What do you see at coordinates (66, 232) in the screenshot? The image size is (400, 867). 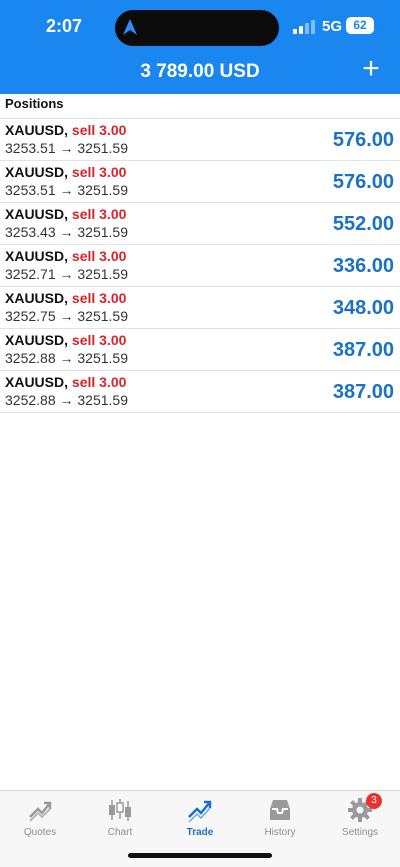 I see `position-prices: 3253.43 → 3251.59` at bounding box center [66, 232].